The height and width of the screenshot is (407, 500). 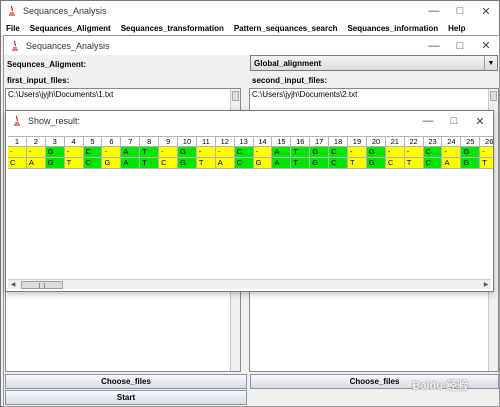 I want to click on table-row: --G-C-AT-G--C-ATGC-G--C-G-, so click(x=250, y=152).